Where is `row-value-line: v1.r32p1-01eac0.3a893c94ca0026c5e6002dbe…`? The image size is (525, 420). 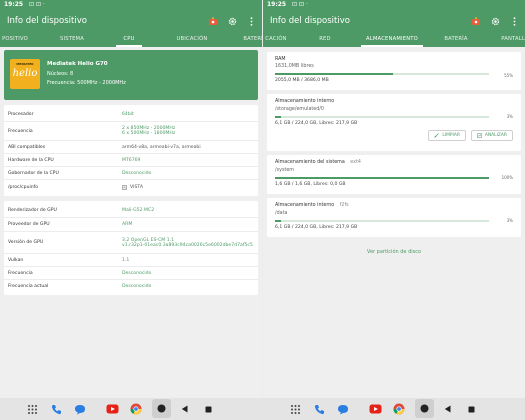 row-value-line: v1.r32p1-01eac0.3a893c94ca0026c5e6002dbe… is located at coordinates (187, 245).